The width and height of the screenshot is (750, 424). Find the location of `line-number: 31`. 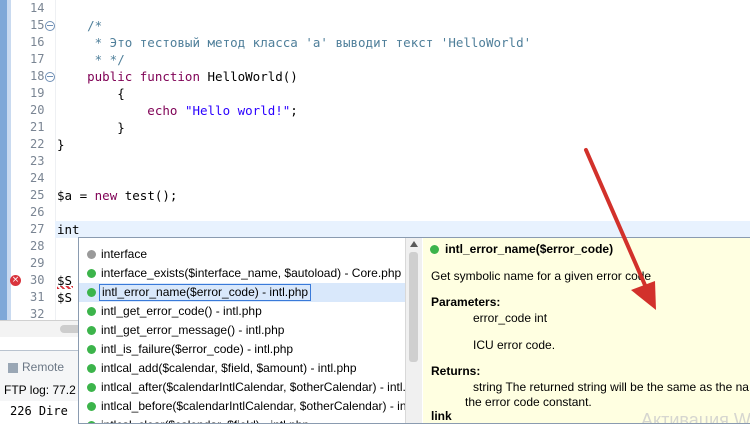

line-number: 31 is located at coordinates (37, 297).